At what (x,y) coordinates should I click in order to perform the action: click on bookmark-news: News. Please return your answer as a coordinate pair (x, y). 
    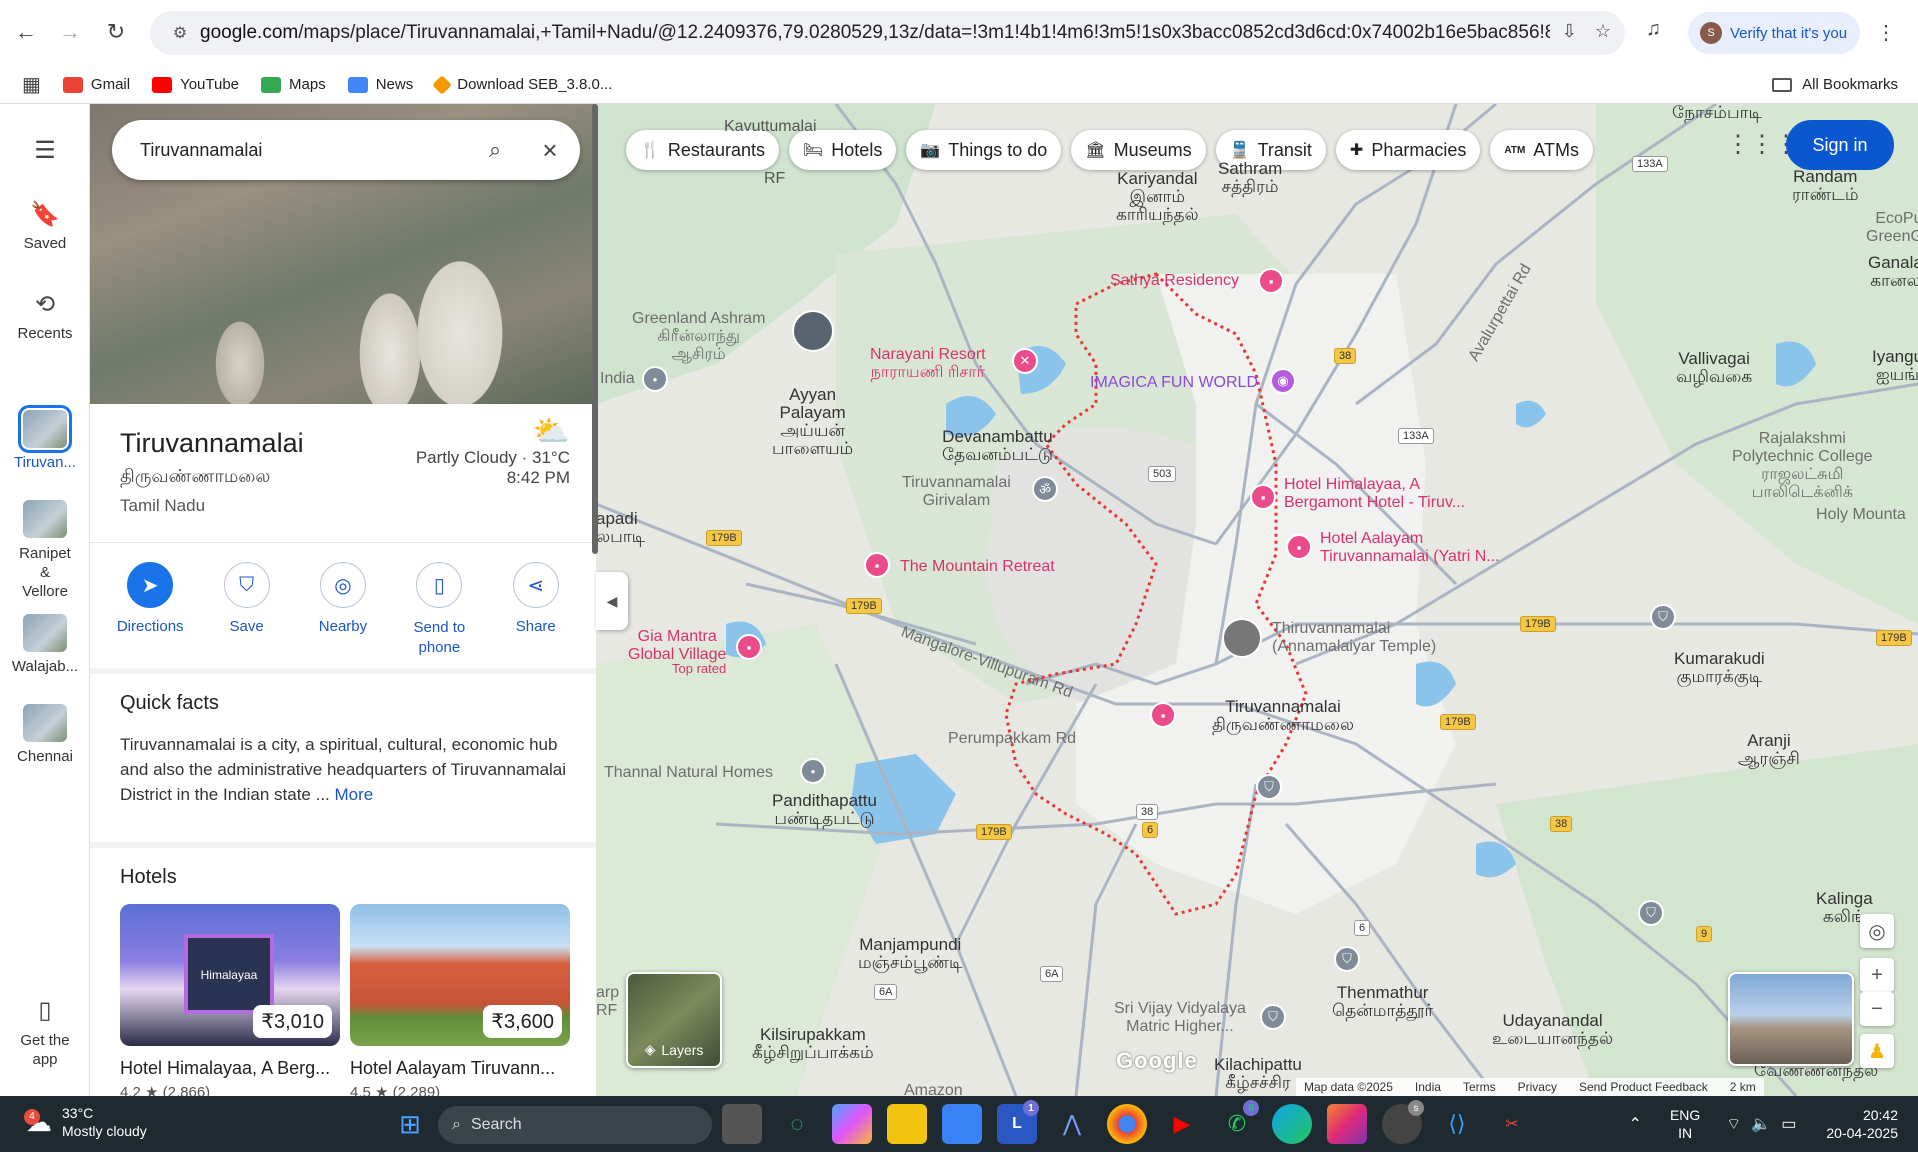
    Looking at the image, I should click on (380, 84).